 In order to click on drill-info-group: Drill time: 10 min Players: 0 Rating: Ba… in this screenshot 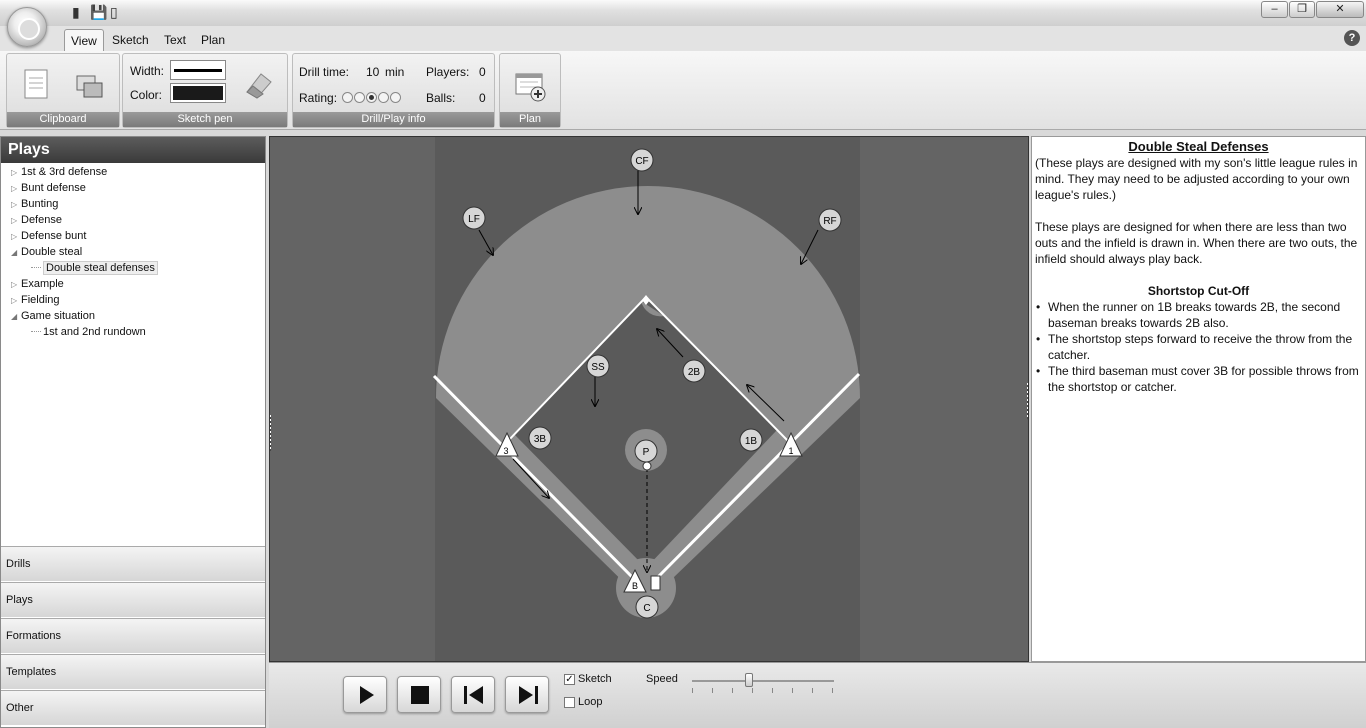, I will do `click(393, 90)`.